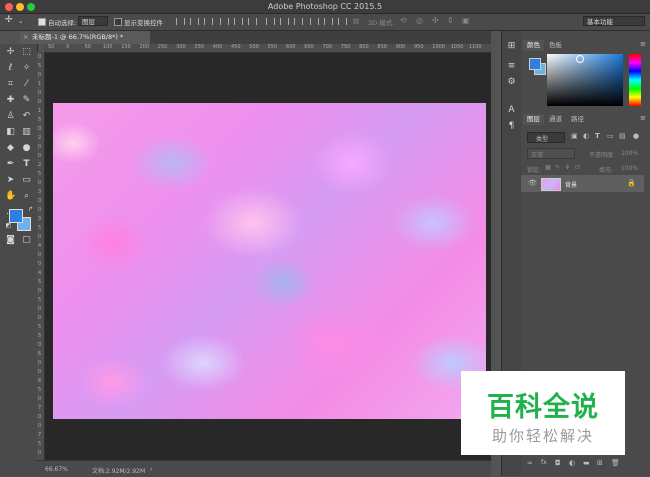 The height and width of the screenshot is (477, 650). I want to click on workspace-dropdown: 基本功能, so click(614, 21).